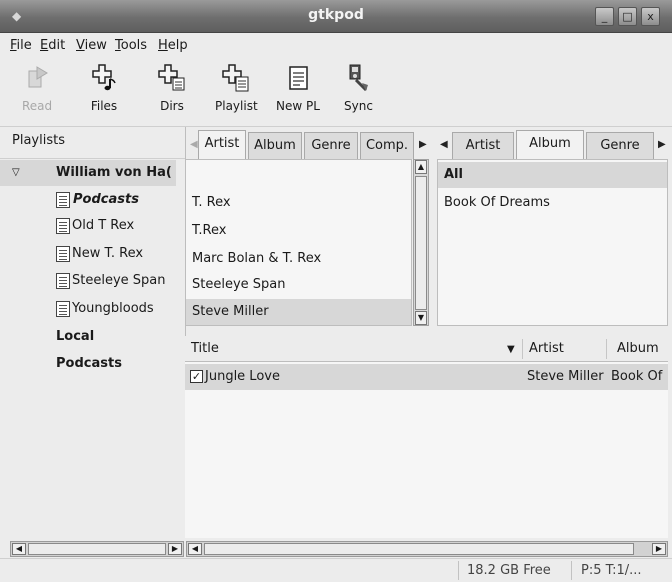 The image size is (672, 582). Describe the element at coordinates (88, 226) in the screenshot. I see `playlist-item: Old T Rex` at that location.